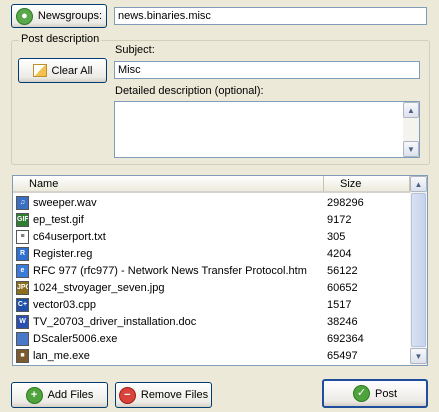 This screenshot has height=412, width=439. What do you see at coordinates (267, 129) in the screenshot?
I see `description-textarea` at bounding box center [267, 129].